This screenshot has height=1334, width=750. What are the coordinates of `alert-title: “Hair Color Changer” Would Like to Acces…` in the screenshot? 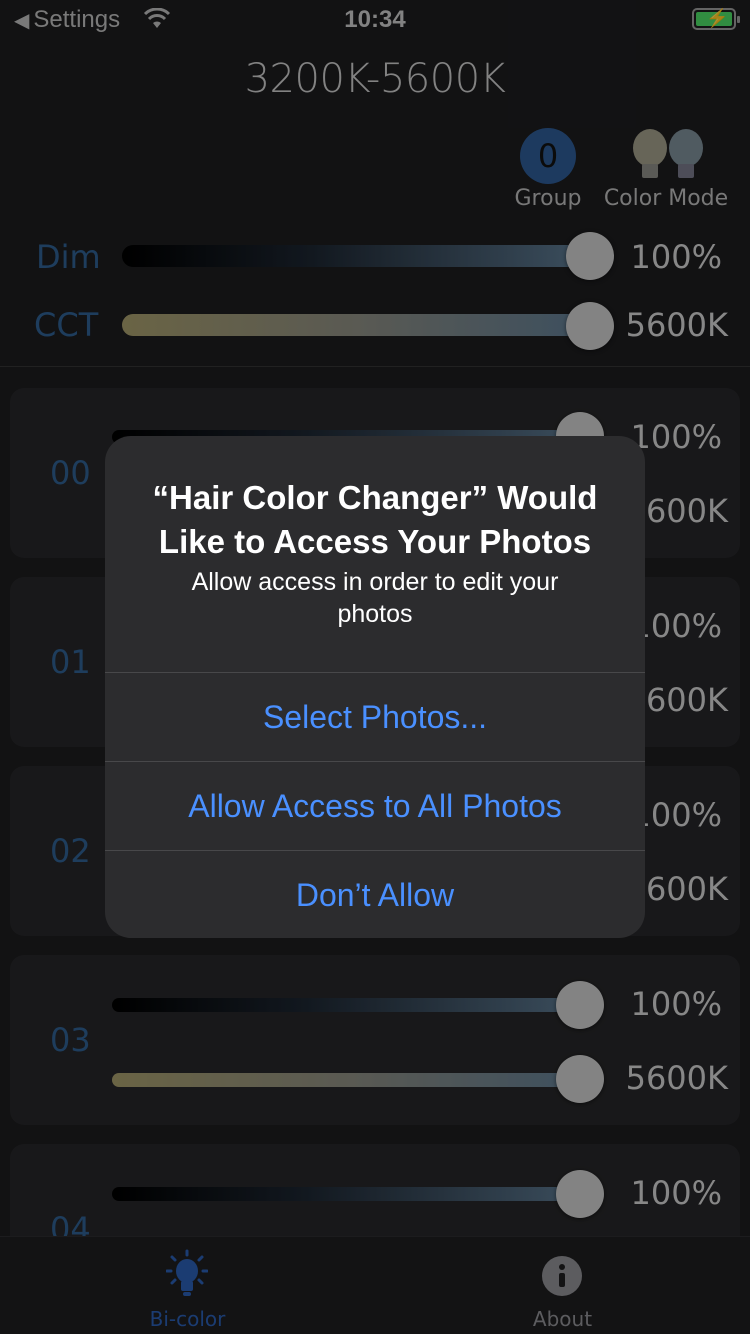 It's located at (375, 519).